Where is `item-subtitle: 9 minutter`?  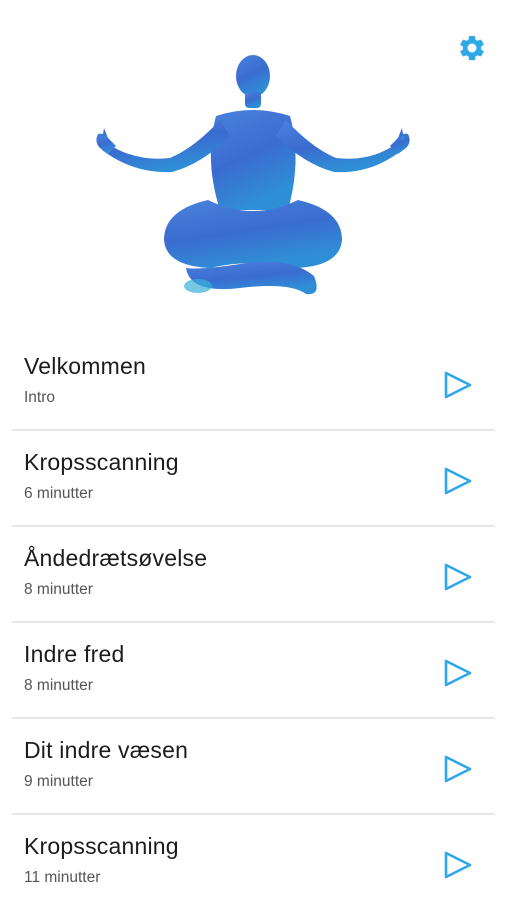 item-subtitle: 9 minutter is located at coordinates (58, 781).